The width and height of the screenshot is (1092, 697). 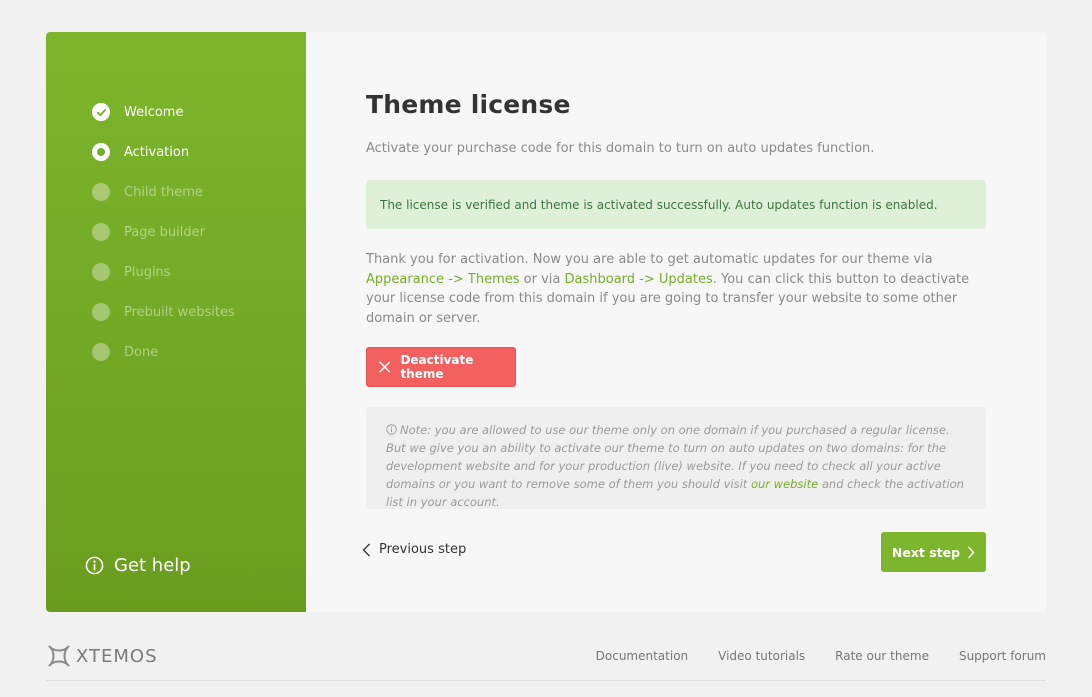 I want to click on deactivate-label: Deactivate theme, so click(x=437, y=367).